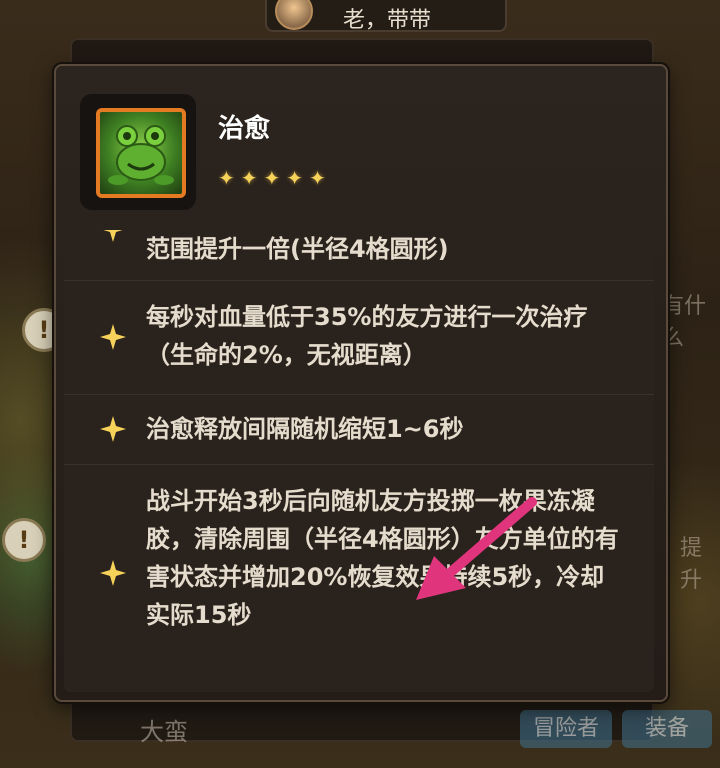 The width and height of the screenshot is (720, 768). Describe the element at coordinates (684, 322) in the screenshot. I see `background-text-right: 有什么` at that location.